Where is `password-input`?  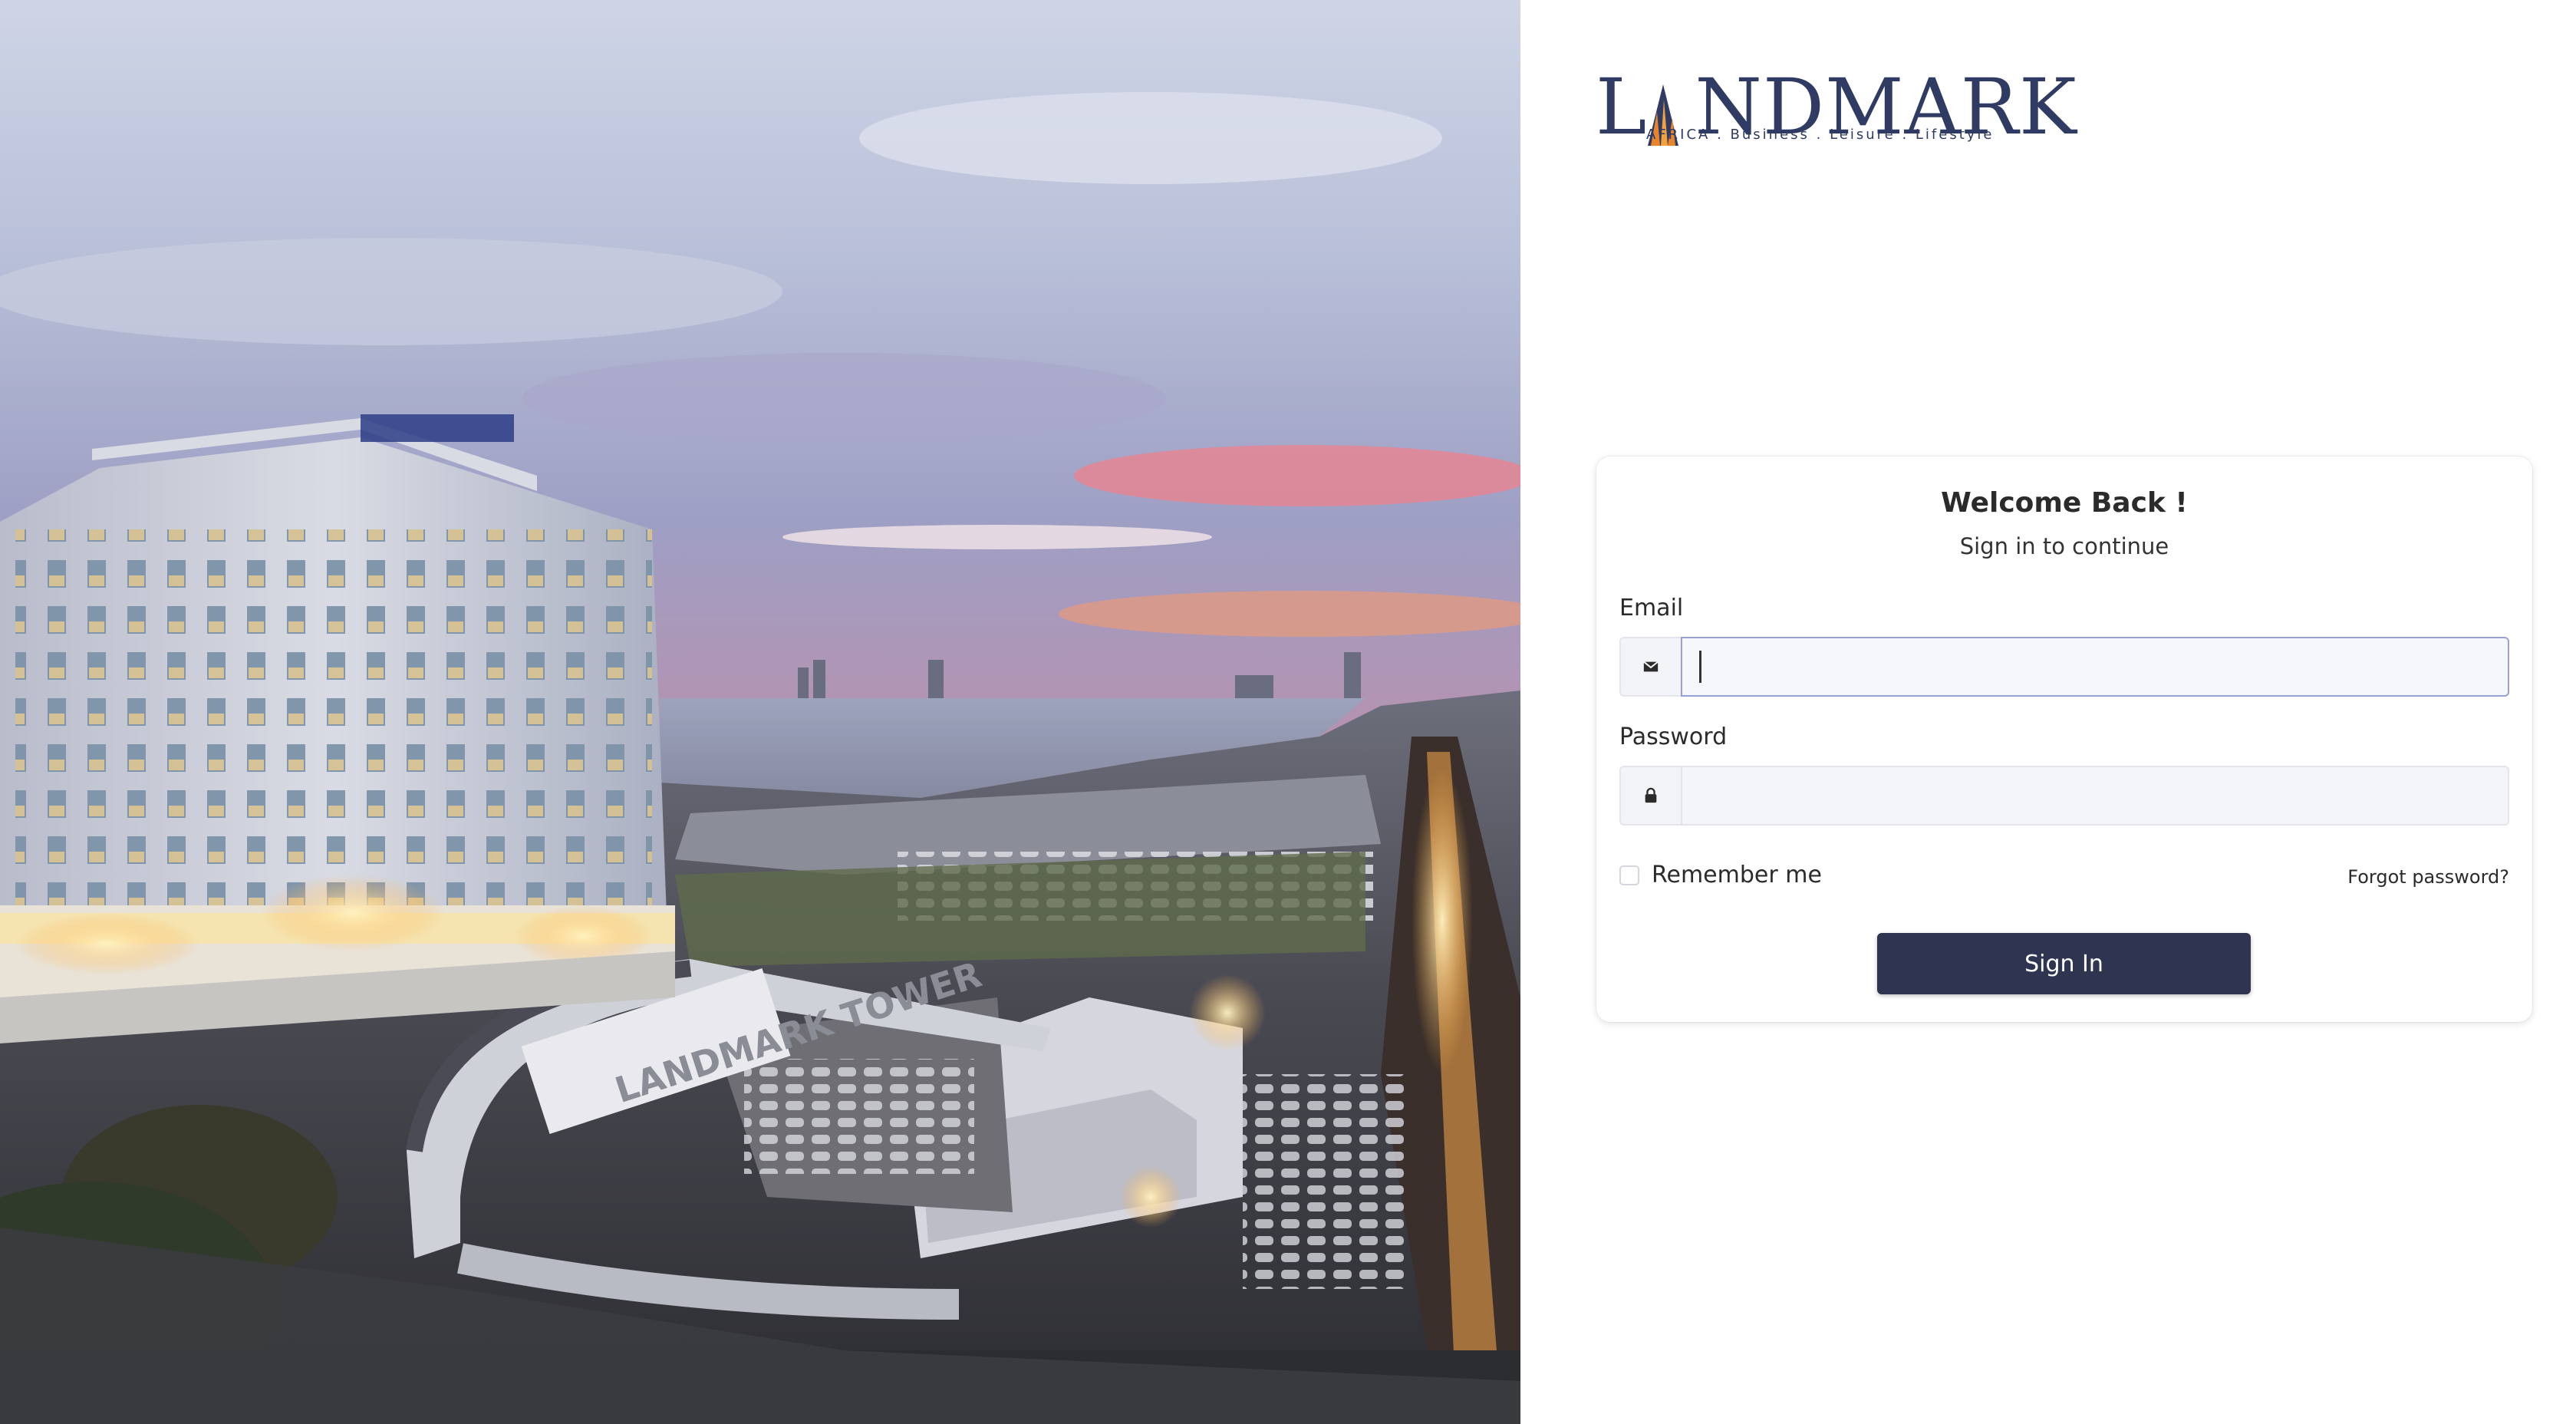
password-input is located at coordinates (2095, 796).